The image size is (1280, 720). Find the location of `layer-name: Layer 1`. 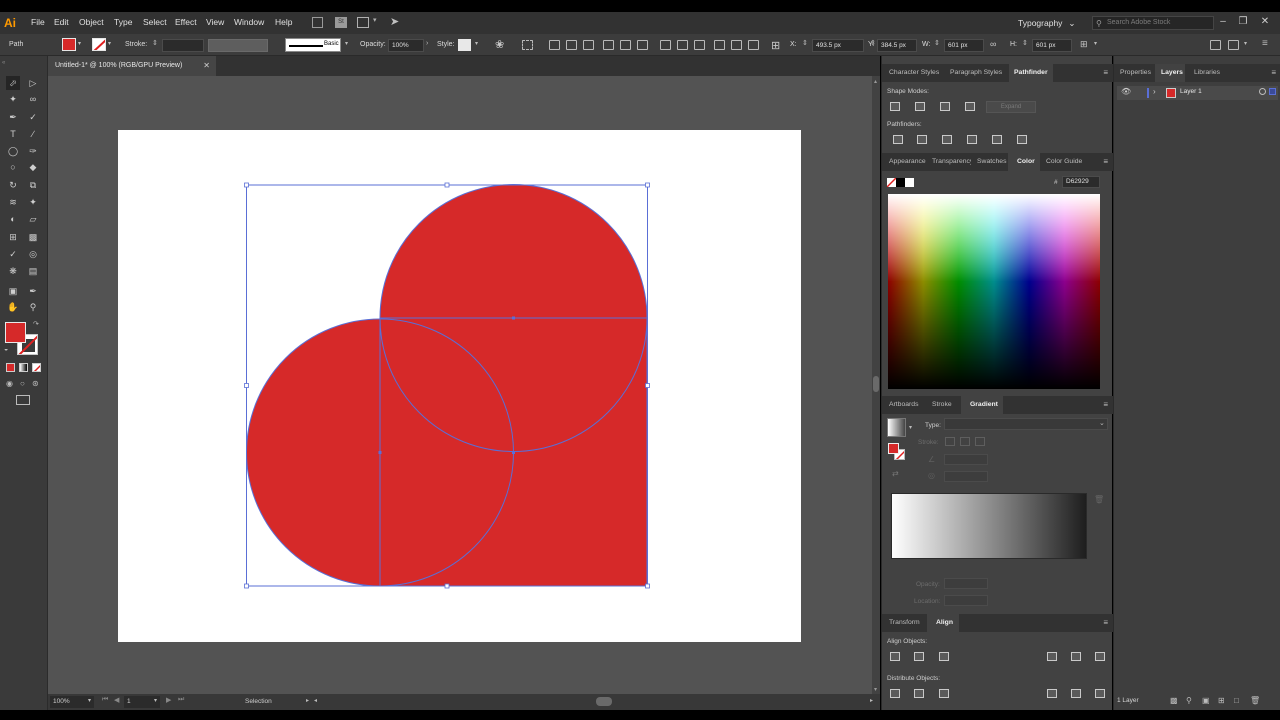

layer-name: Layer 1 is located at coordinates (1191, 91).